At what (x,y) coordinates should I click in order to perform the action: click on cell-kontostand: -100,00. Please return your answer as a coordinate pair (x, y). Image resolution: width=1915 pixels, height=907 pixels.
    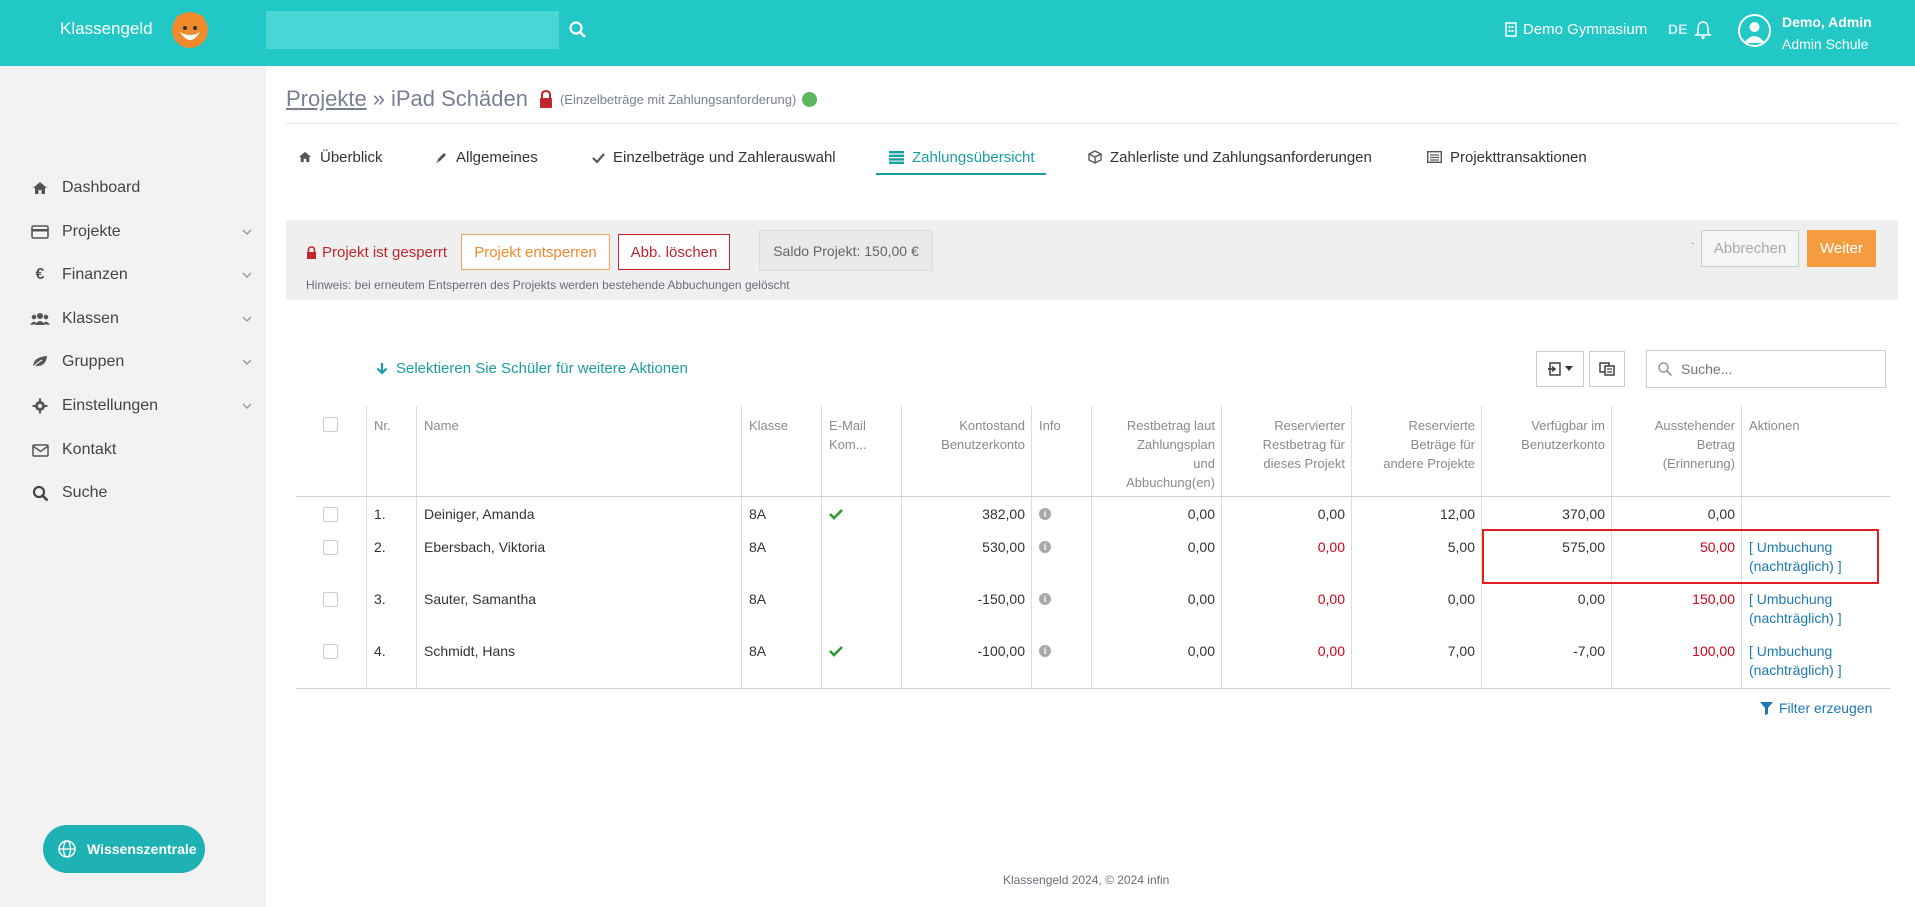
    Looking at the image, I should click on (1001, 651).